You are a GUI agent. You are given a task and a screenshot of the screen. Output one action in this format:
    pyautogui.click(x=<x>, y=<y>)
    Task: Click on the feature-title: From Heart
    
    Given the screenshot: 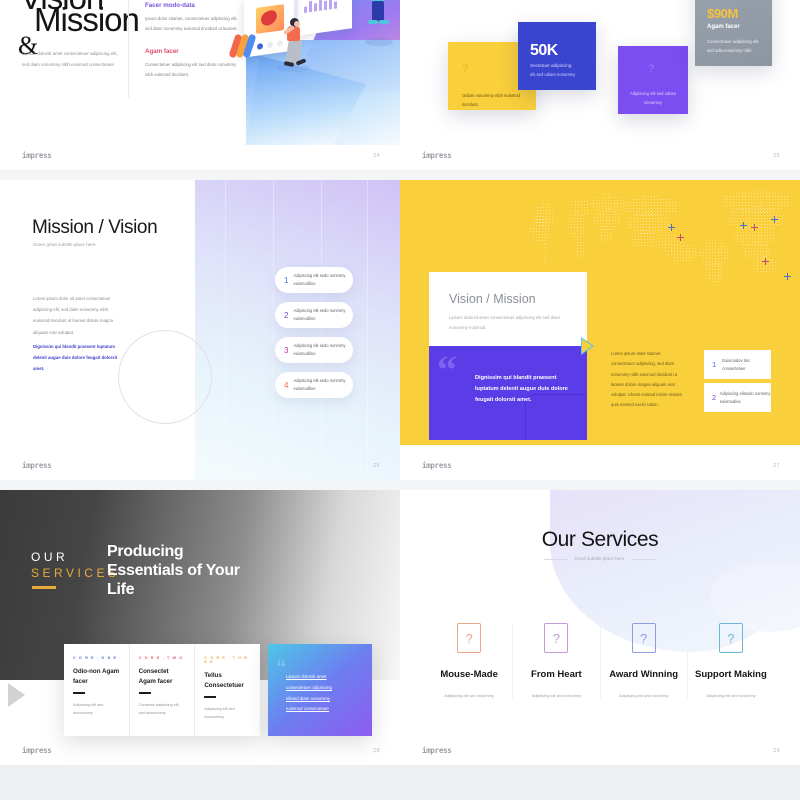 What is the action you would take?
    pyautogui.click(x=556, y=674)
    